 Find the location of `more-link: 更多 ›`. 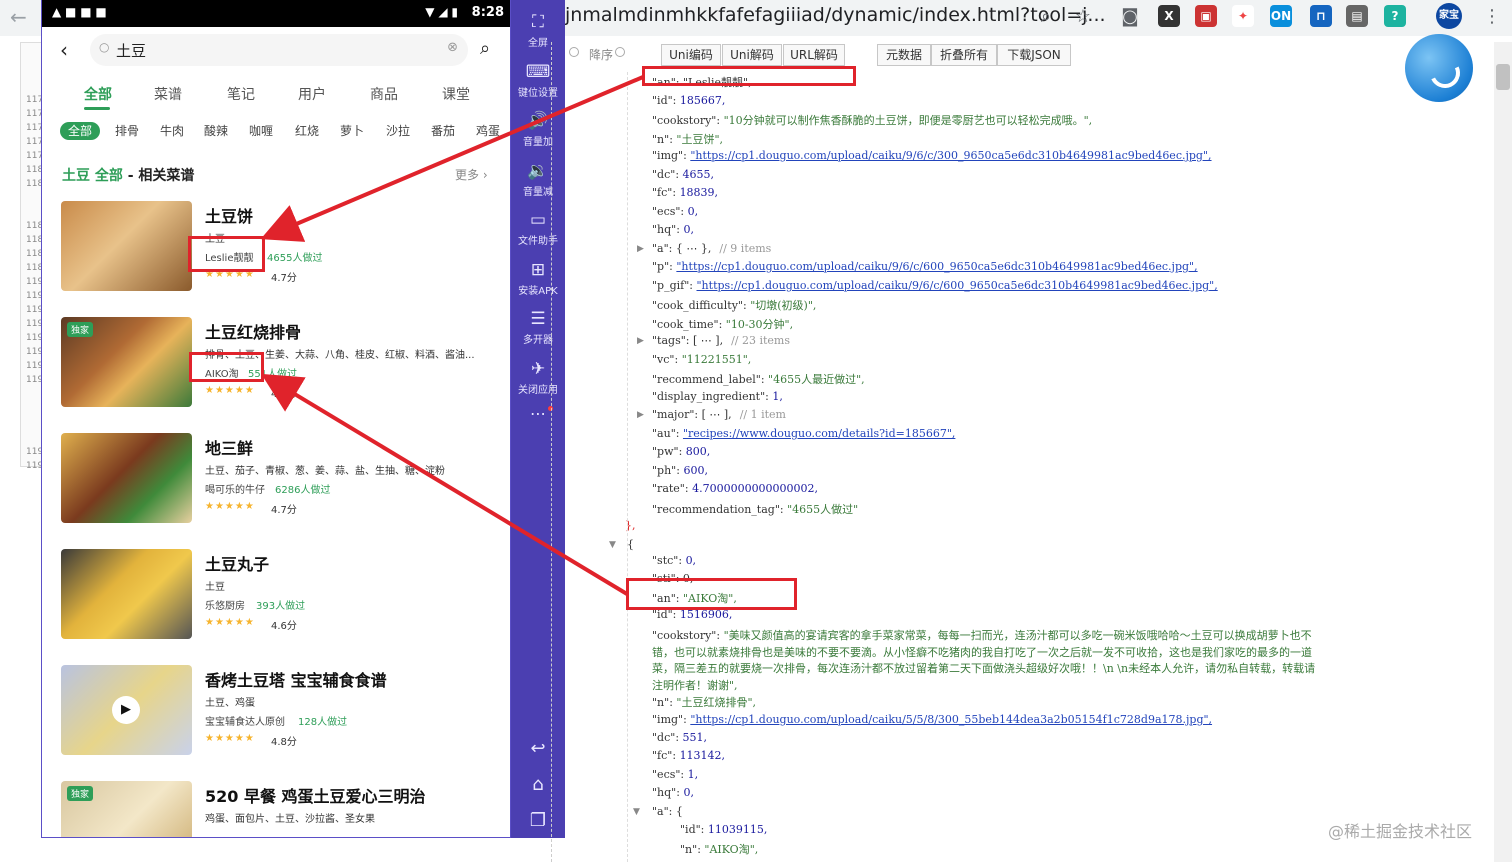

more-link: 更多 › is located at coordinates (471, 174).